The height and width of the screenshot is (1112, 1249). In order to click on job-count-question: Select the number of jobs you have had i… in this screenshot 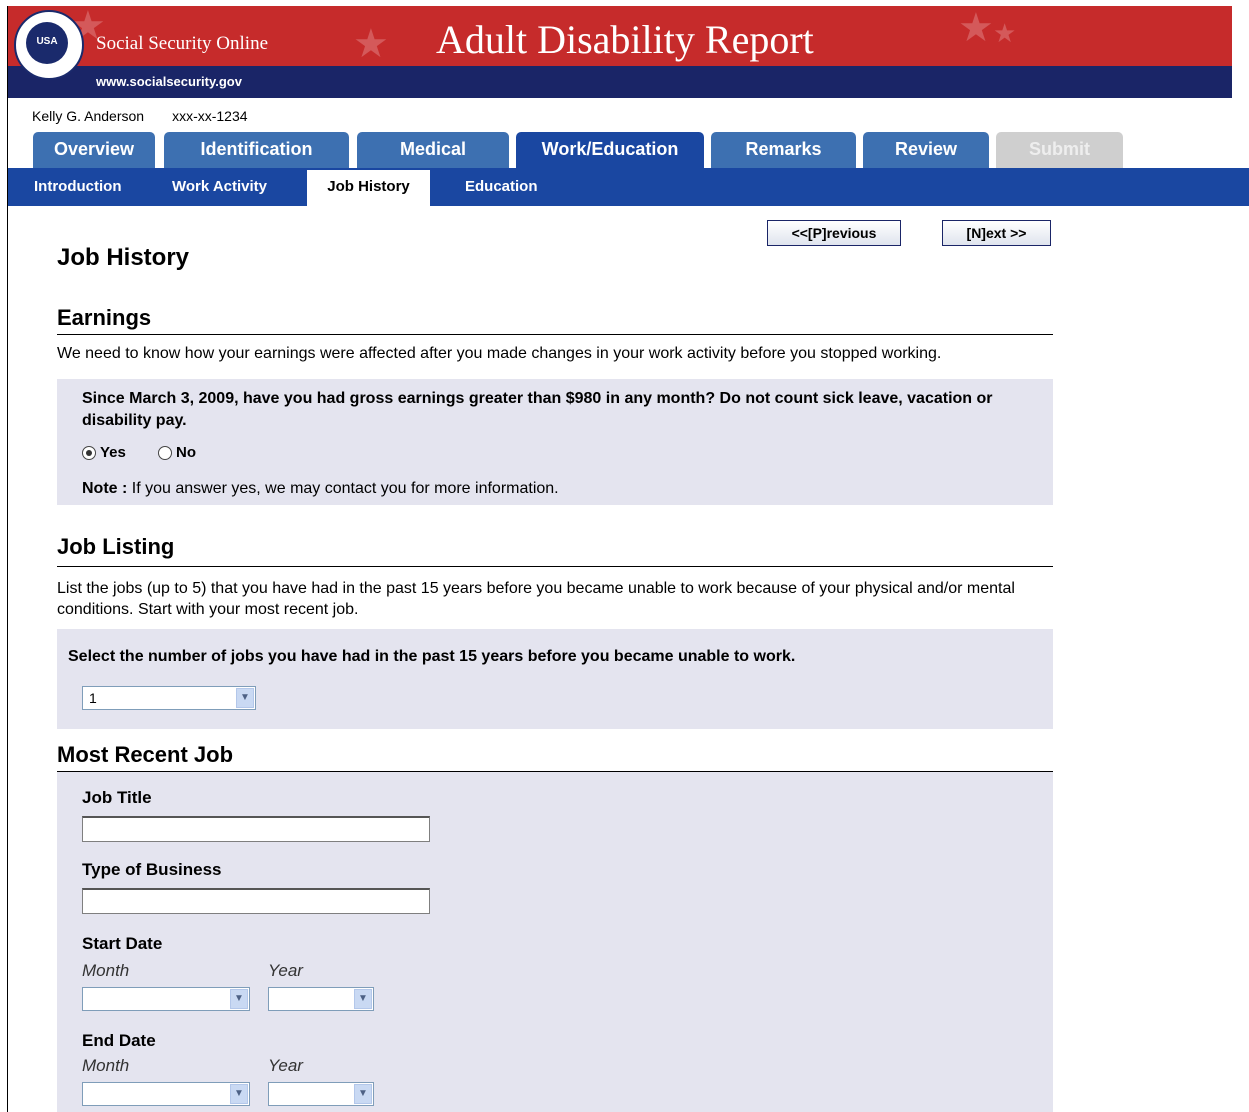, I will do `click(432, 656)`.